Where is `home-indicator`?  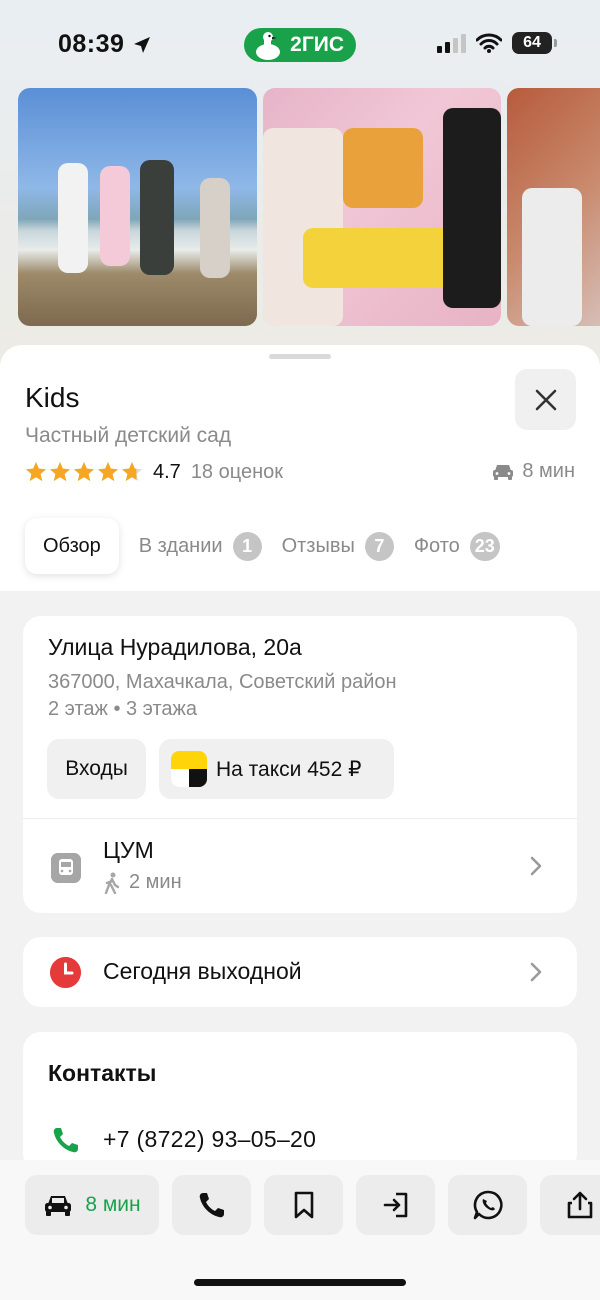 home-indicator is located at coordinates (300, 1282).